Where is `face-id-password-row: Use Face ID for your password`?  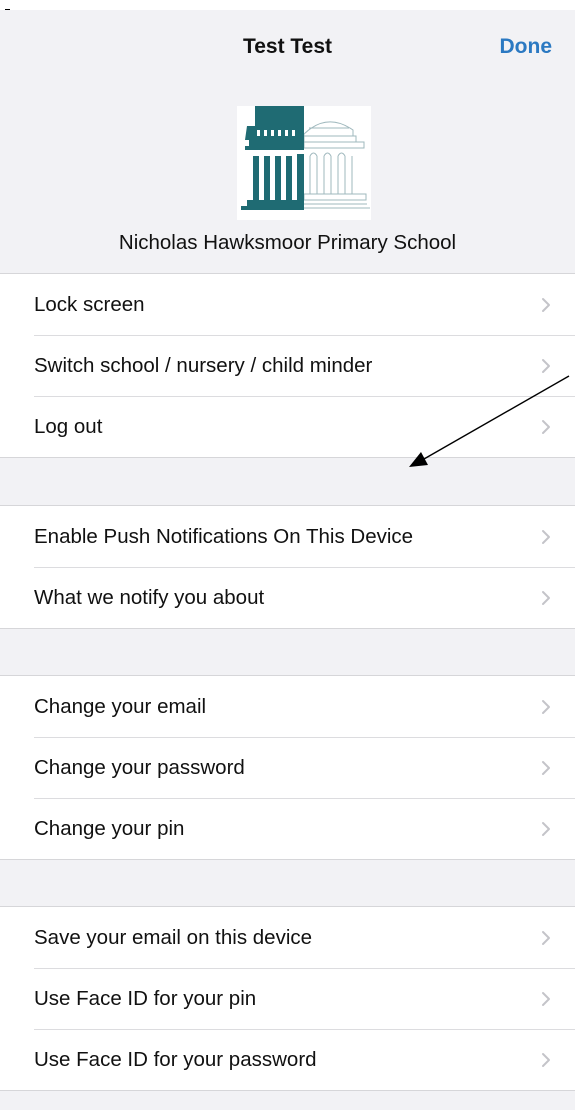
face-id-password-row: Use Face ID for your password is located at coordinates (287, 1059).